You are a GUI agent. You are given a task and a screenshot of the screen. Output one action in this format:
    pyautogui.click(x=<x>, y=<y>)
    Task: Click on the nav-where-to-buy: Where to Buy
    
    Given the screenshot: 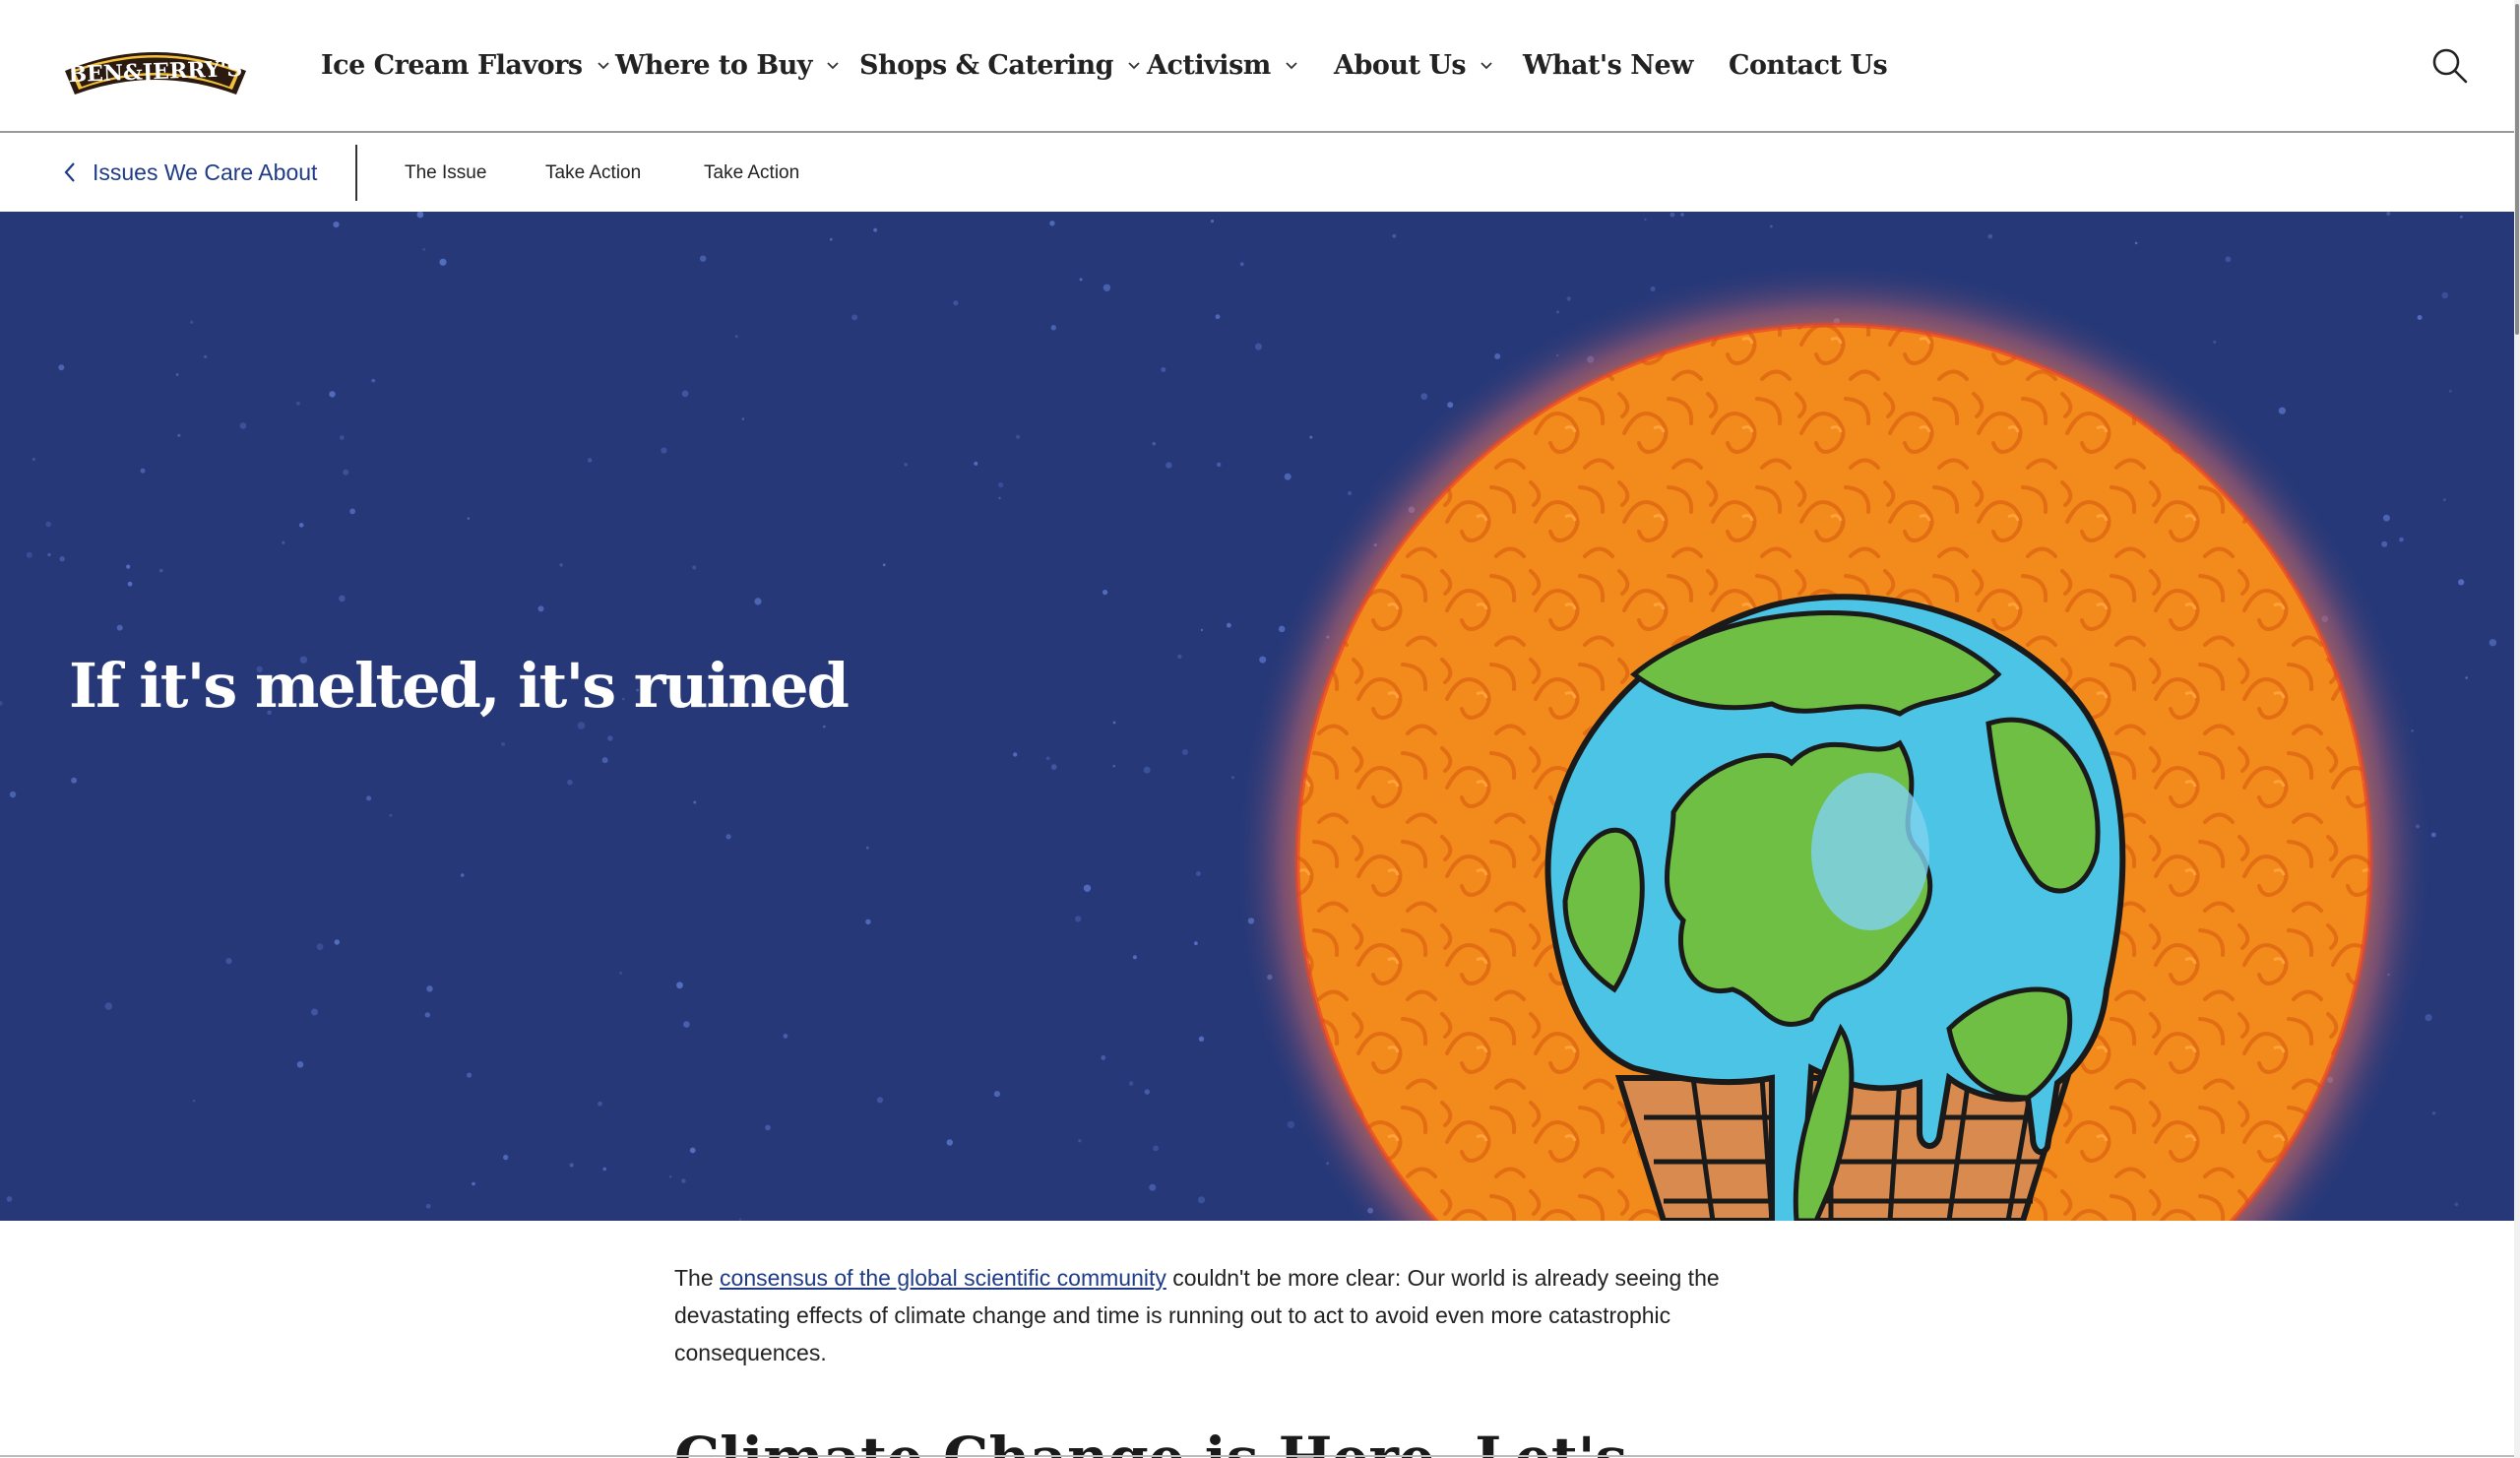 What is the action you would take?
    pyautogui.click(x=727, y=65)
    